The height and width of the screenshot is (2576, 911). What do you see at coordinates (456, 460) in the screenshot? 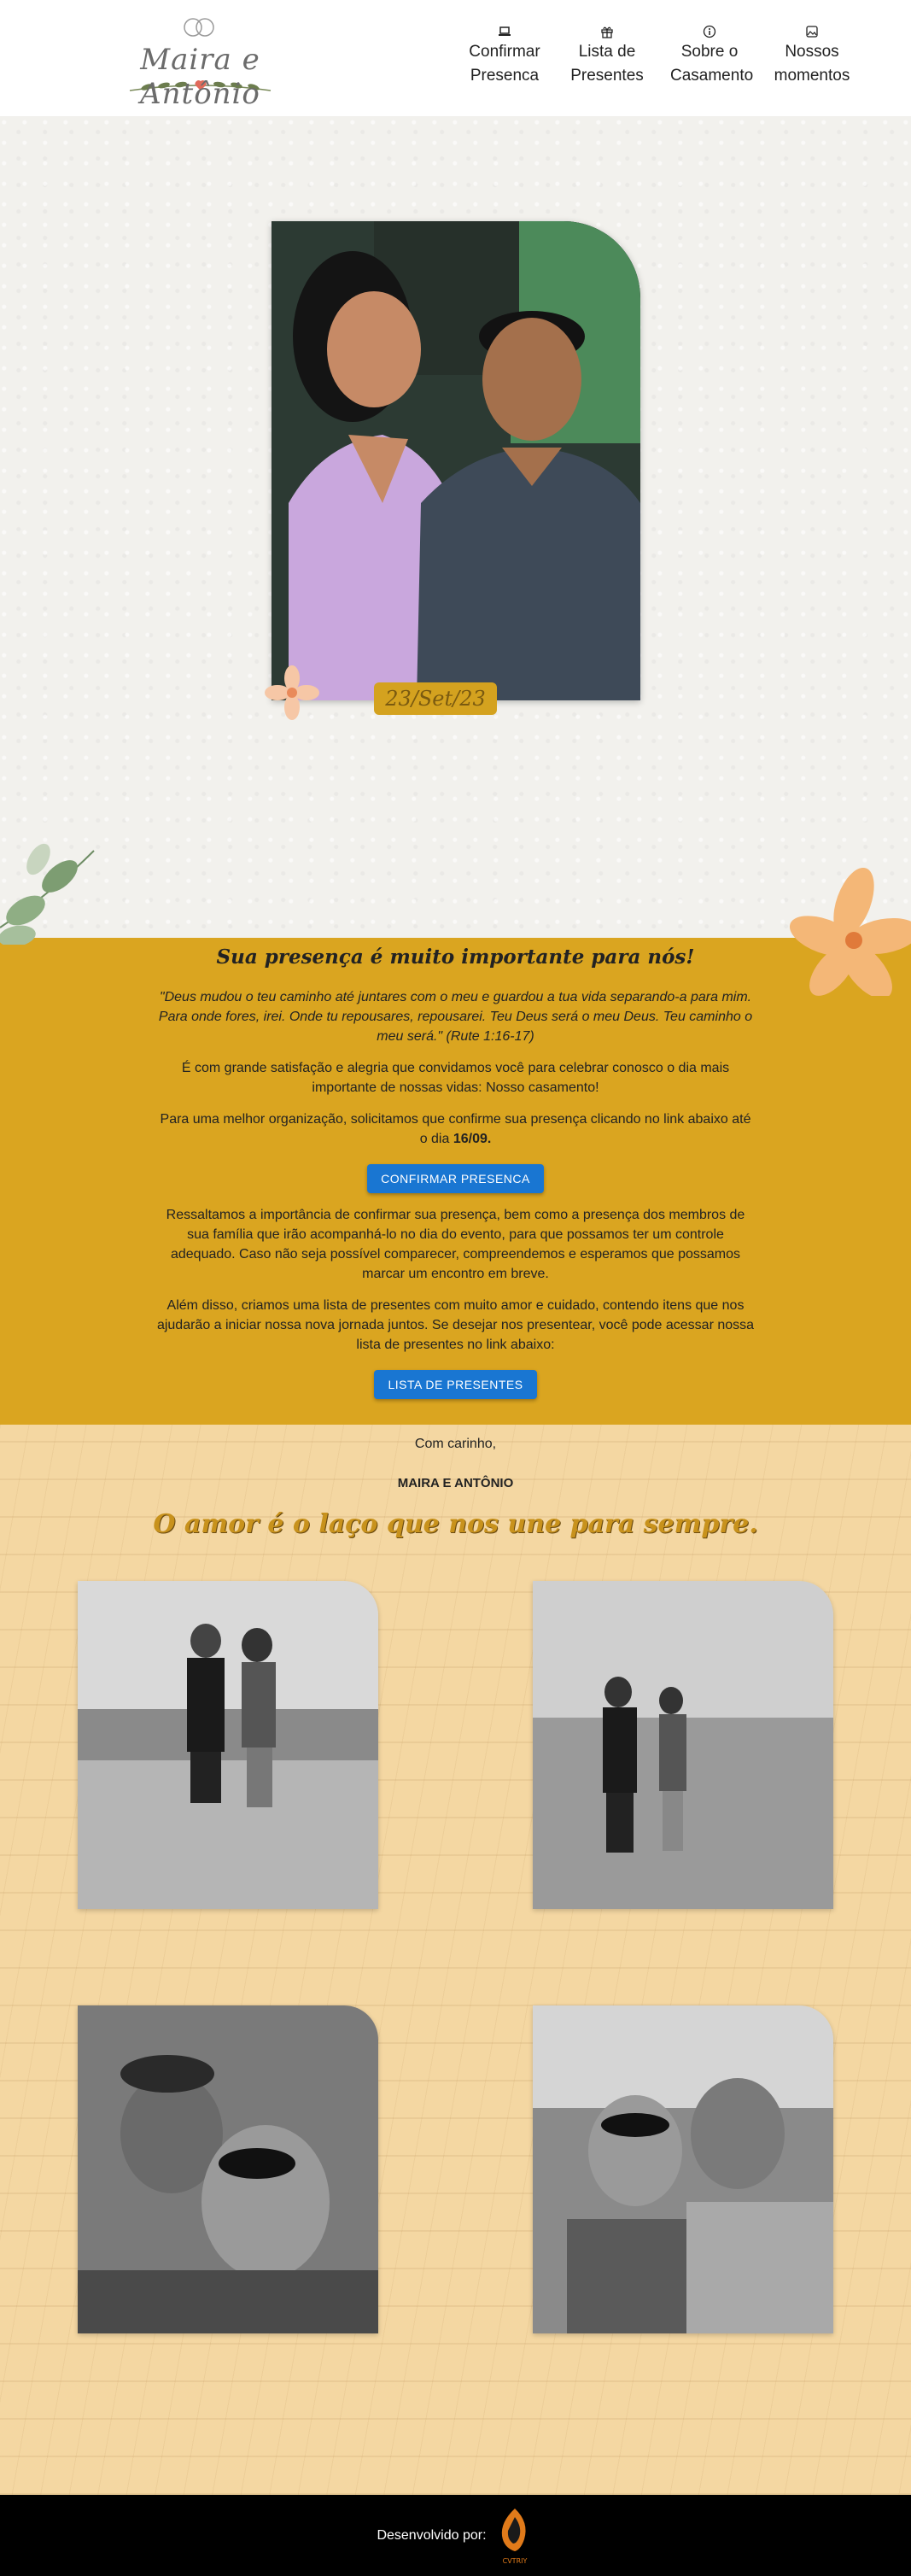
I see `couple-photo` at bounding box center [456, 460].